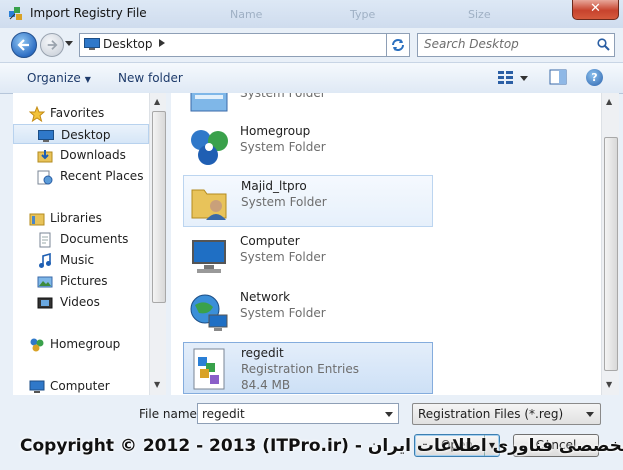 The width and height of the screenshot is (623, 470). What do you see at coordinates (81, 281) in the screenshot?
I see `nav-item-pictures: Pictures` at bounding box center [81, 281].